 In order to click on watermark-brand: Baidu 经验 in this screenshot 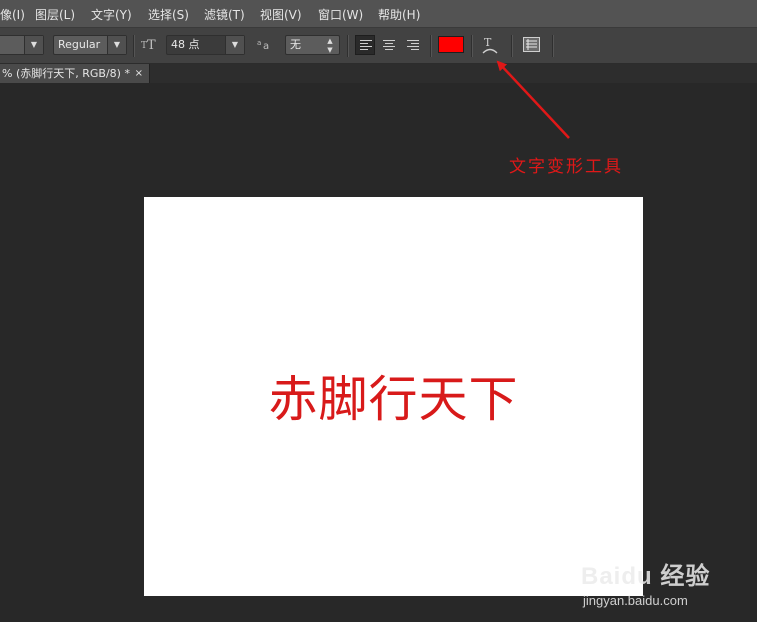, I will do `click(646, 576)`.